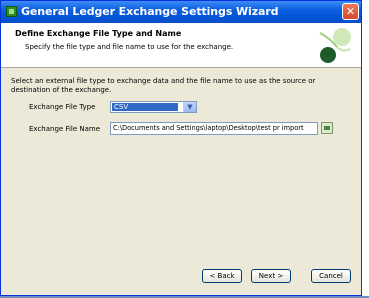  What do you see at coordinates (335, 45) in the screenshot?
I see `wizard-art-icon` at bounding box center [335, 45].